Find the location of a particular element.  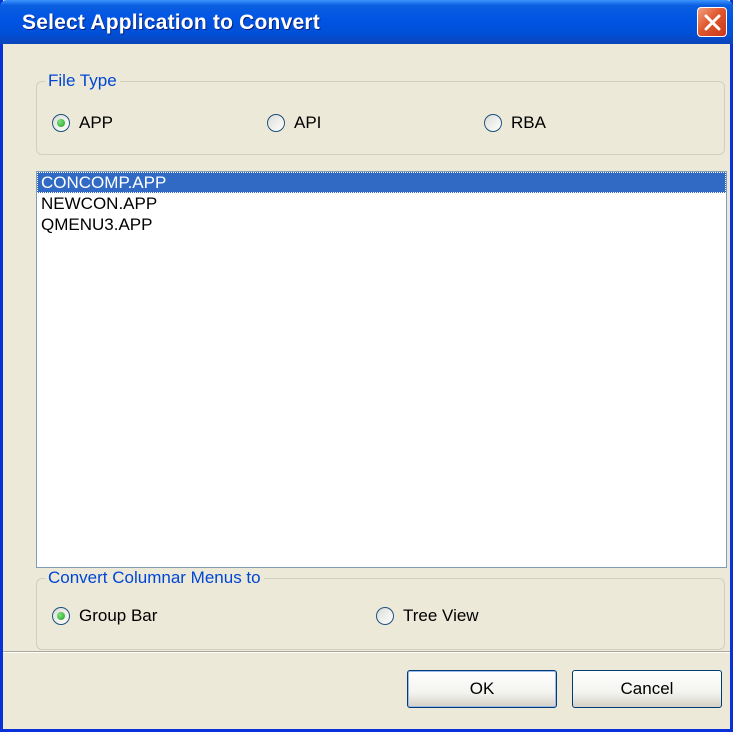

close-icon is located at coordinates (712, 22).